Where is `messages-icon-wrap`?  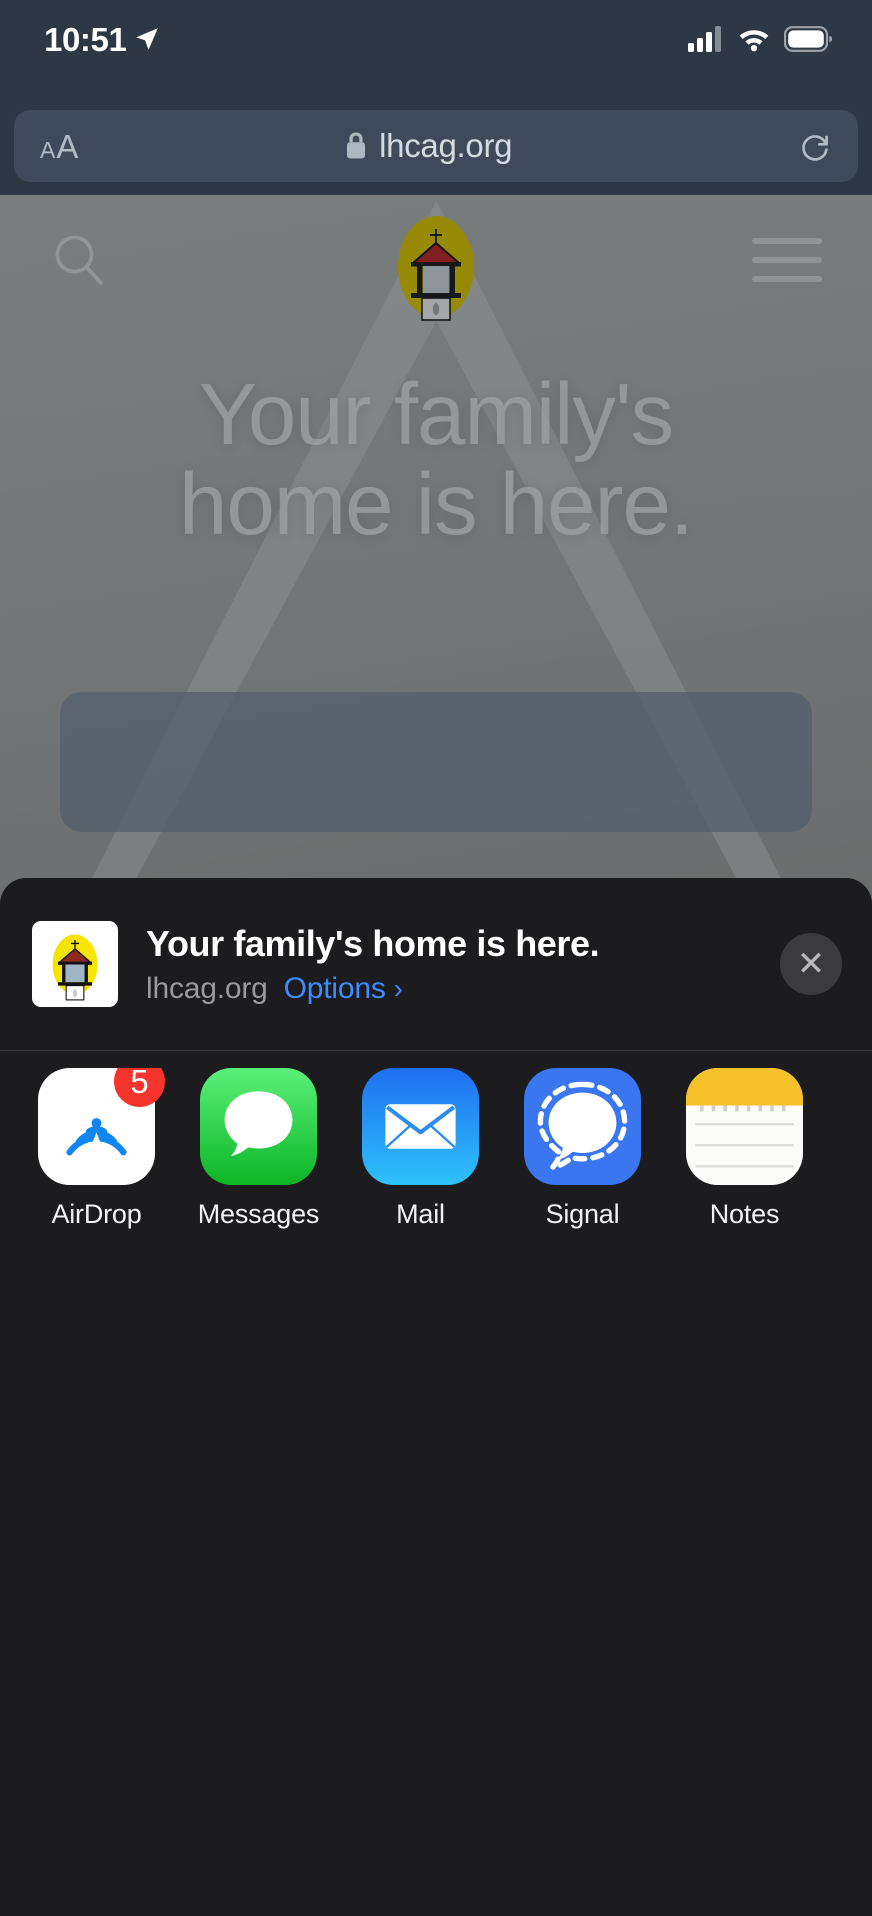 messages-icon-wrap is located at coordinates (258, 1126).